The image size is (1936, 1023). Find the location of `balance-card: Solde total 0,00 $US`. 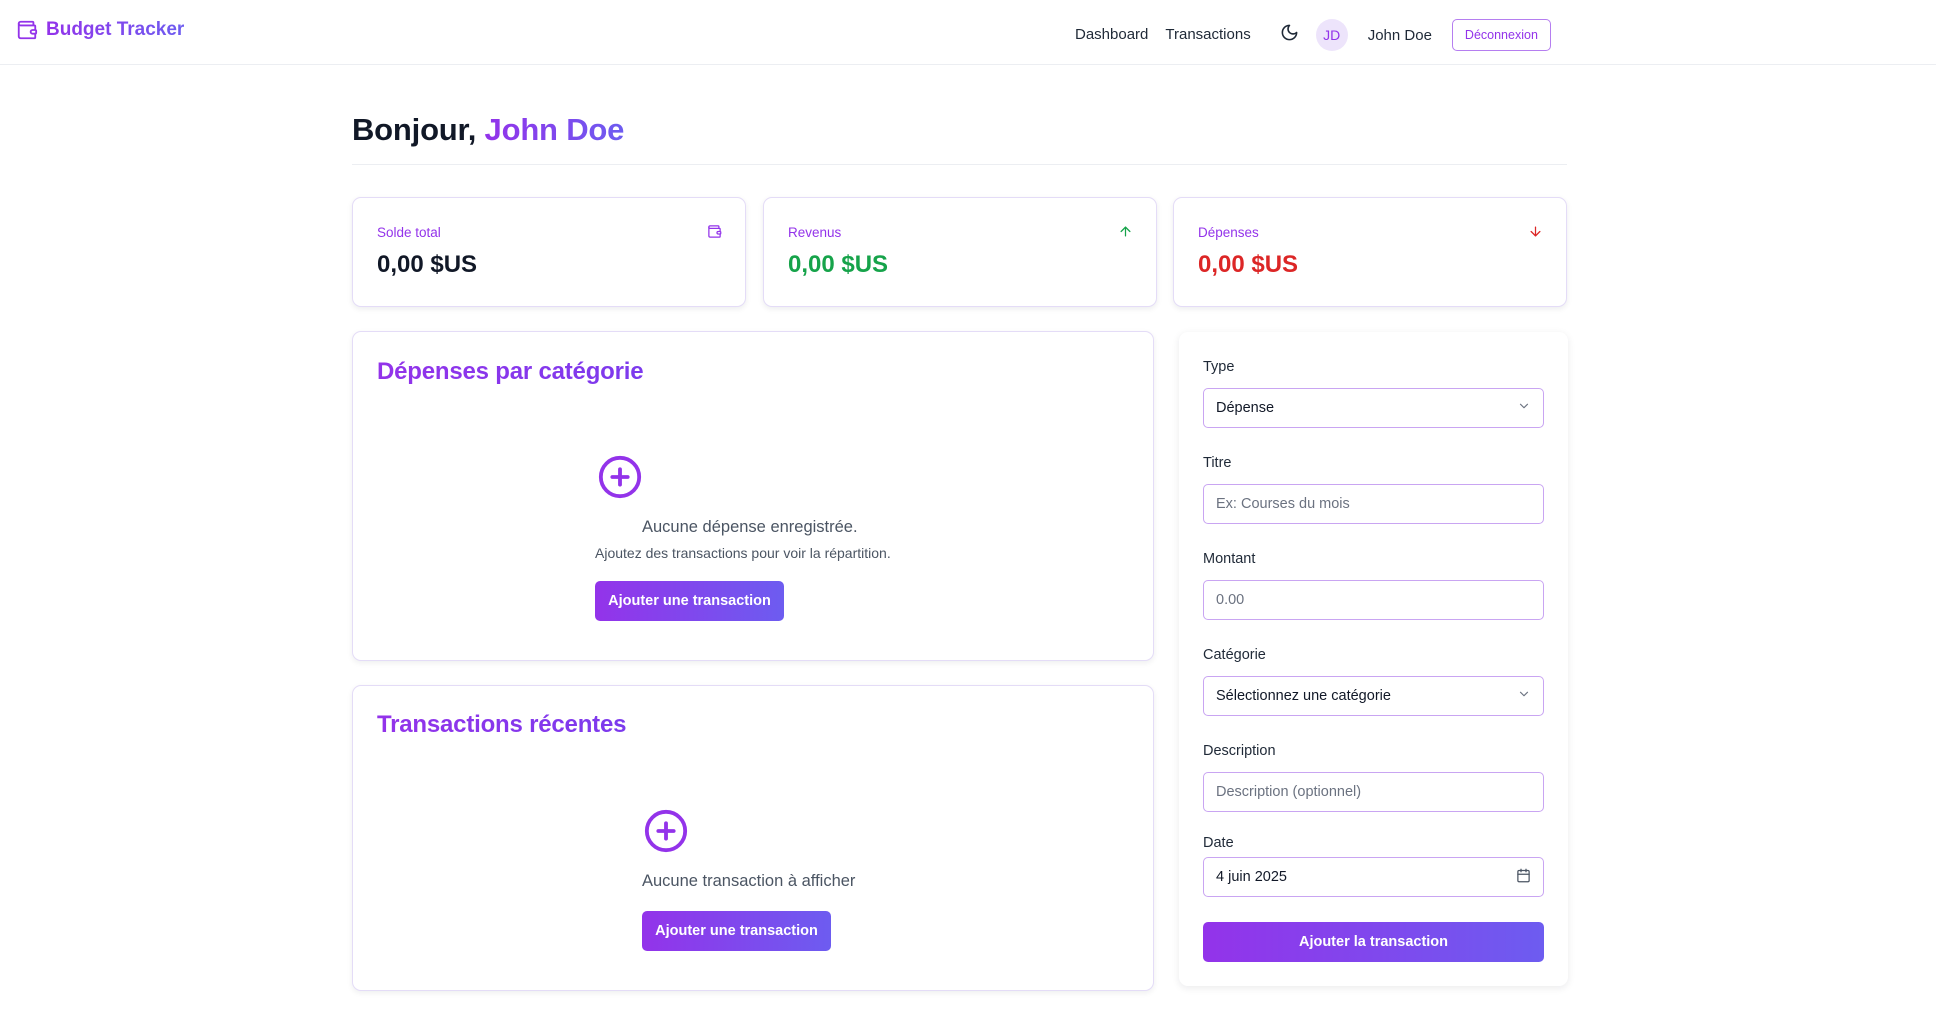

balance-card: Solde total 0,00 $US is located at coordinates (549, 252).